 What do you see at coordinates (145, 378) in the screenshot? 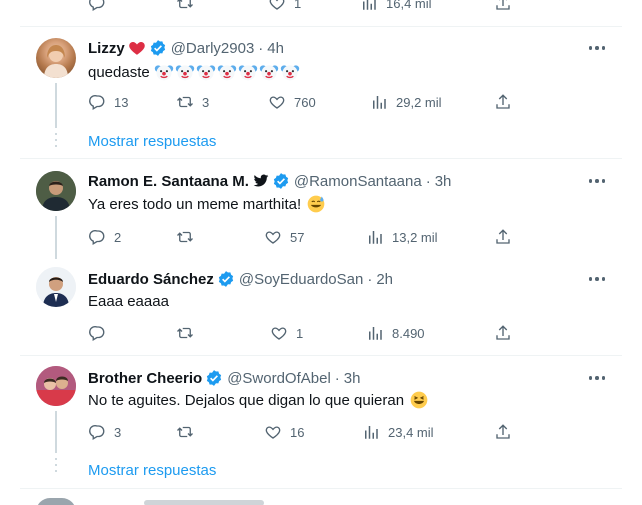
I see `author-name: Brother Cheerio` at bounding box center [145, 378].